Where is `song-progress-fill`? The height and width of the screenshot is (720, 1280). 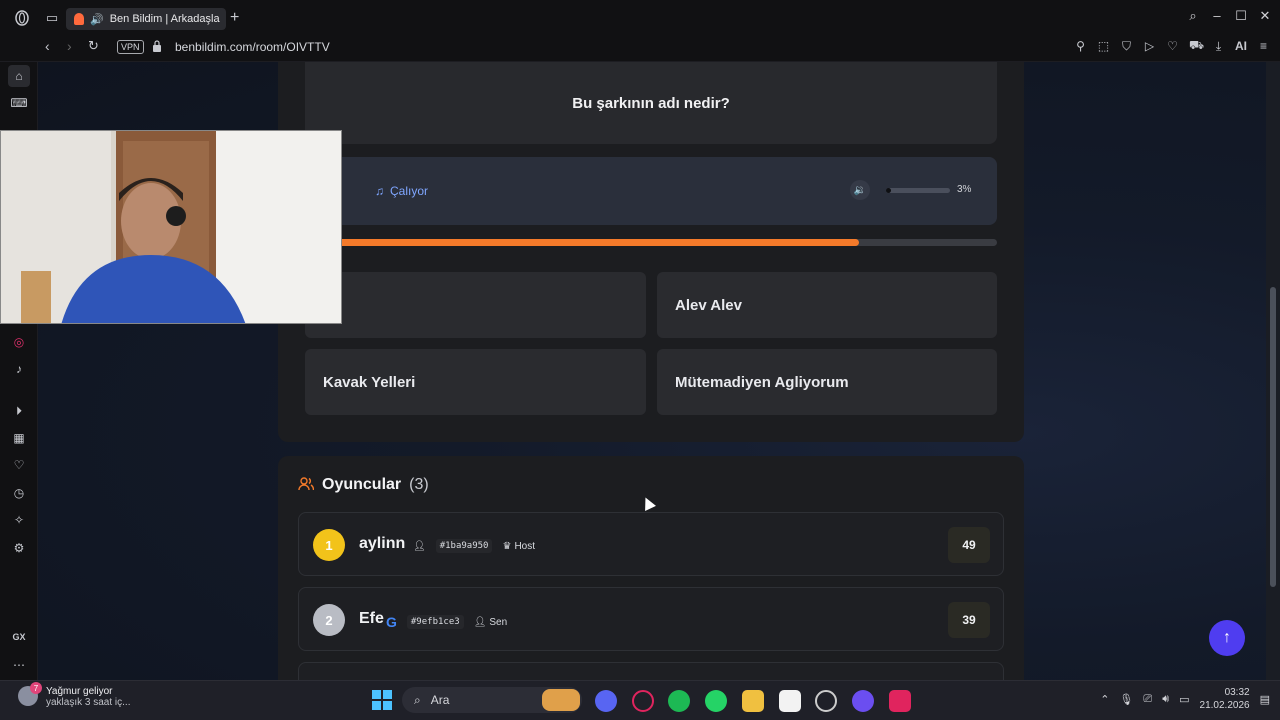 song-progress-fill is located at coordinates (598, 242).